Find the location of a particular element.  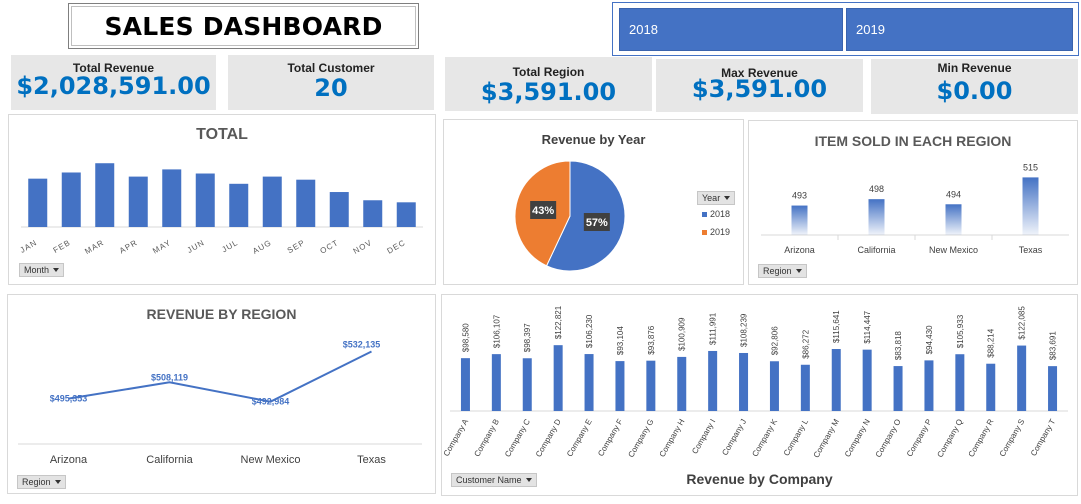

data-label: $122,085 is located at coordinates (1022, 323).